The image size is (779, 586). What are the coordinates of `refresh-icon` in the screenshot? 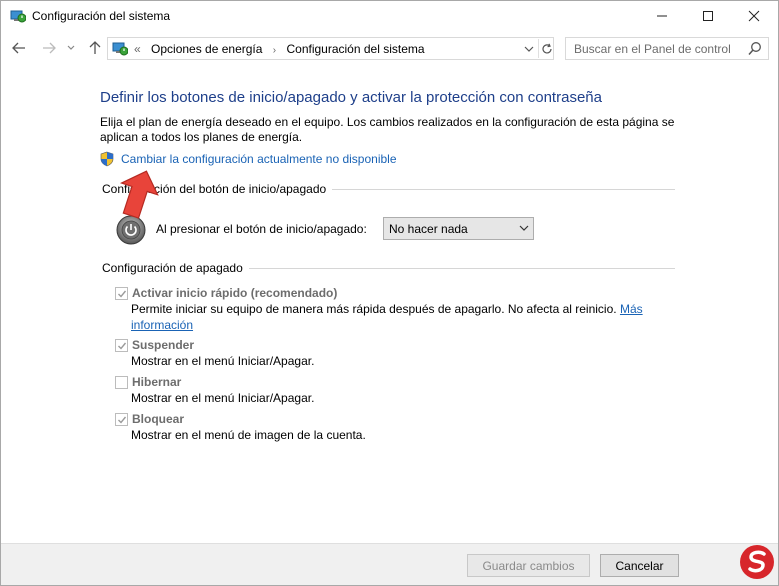 It's located at (546, 48).